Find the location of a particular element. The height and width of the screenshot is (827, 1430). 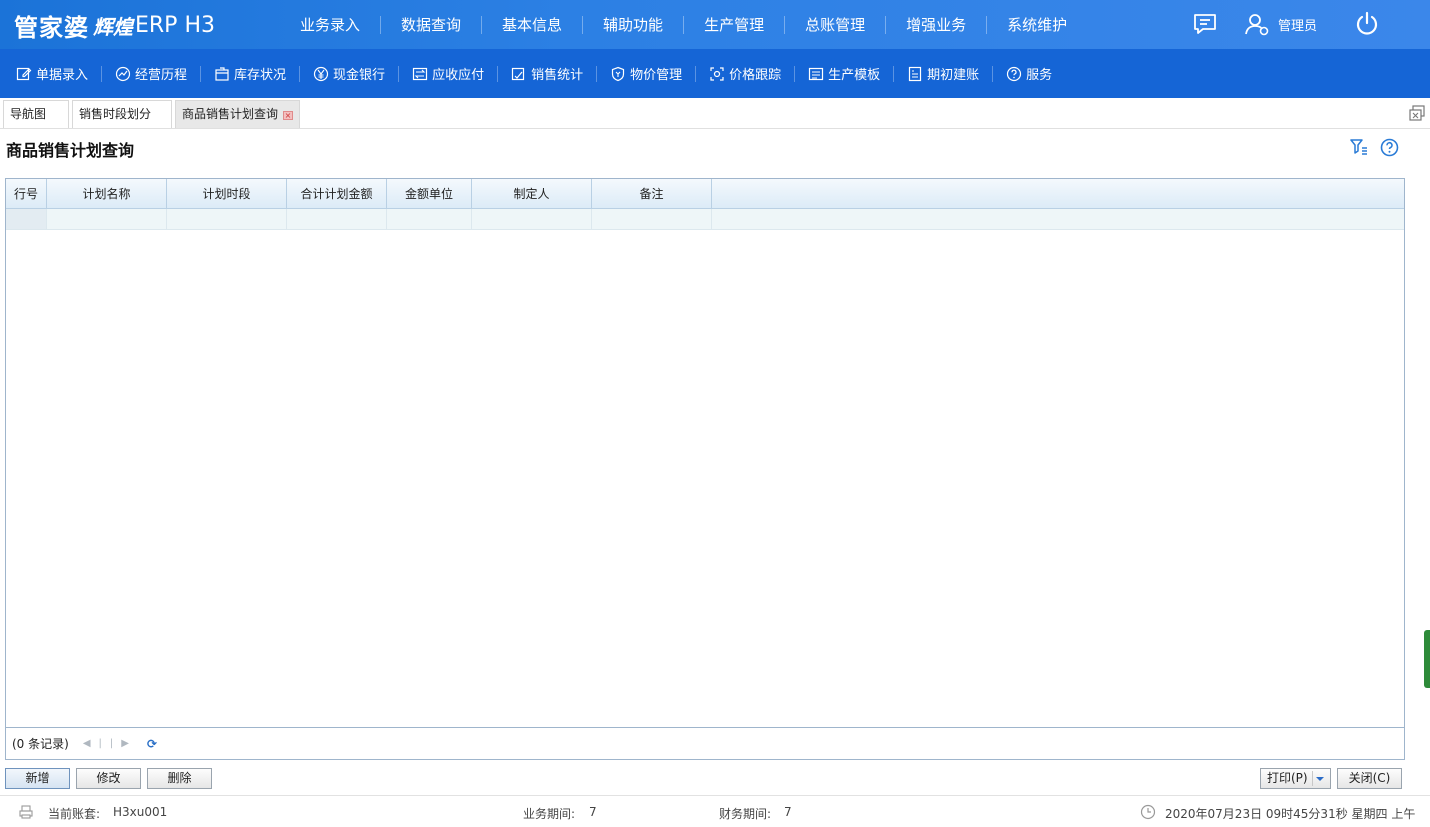

close-tab-icon: × is located at coordinates (288, 115).